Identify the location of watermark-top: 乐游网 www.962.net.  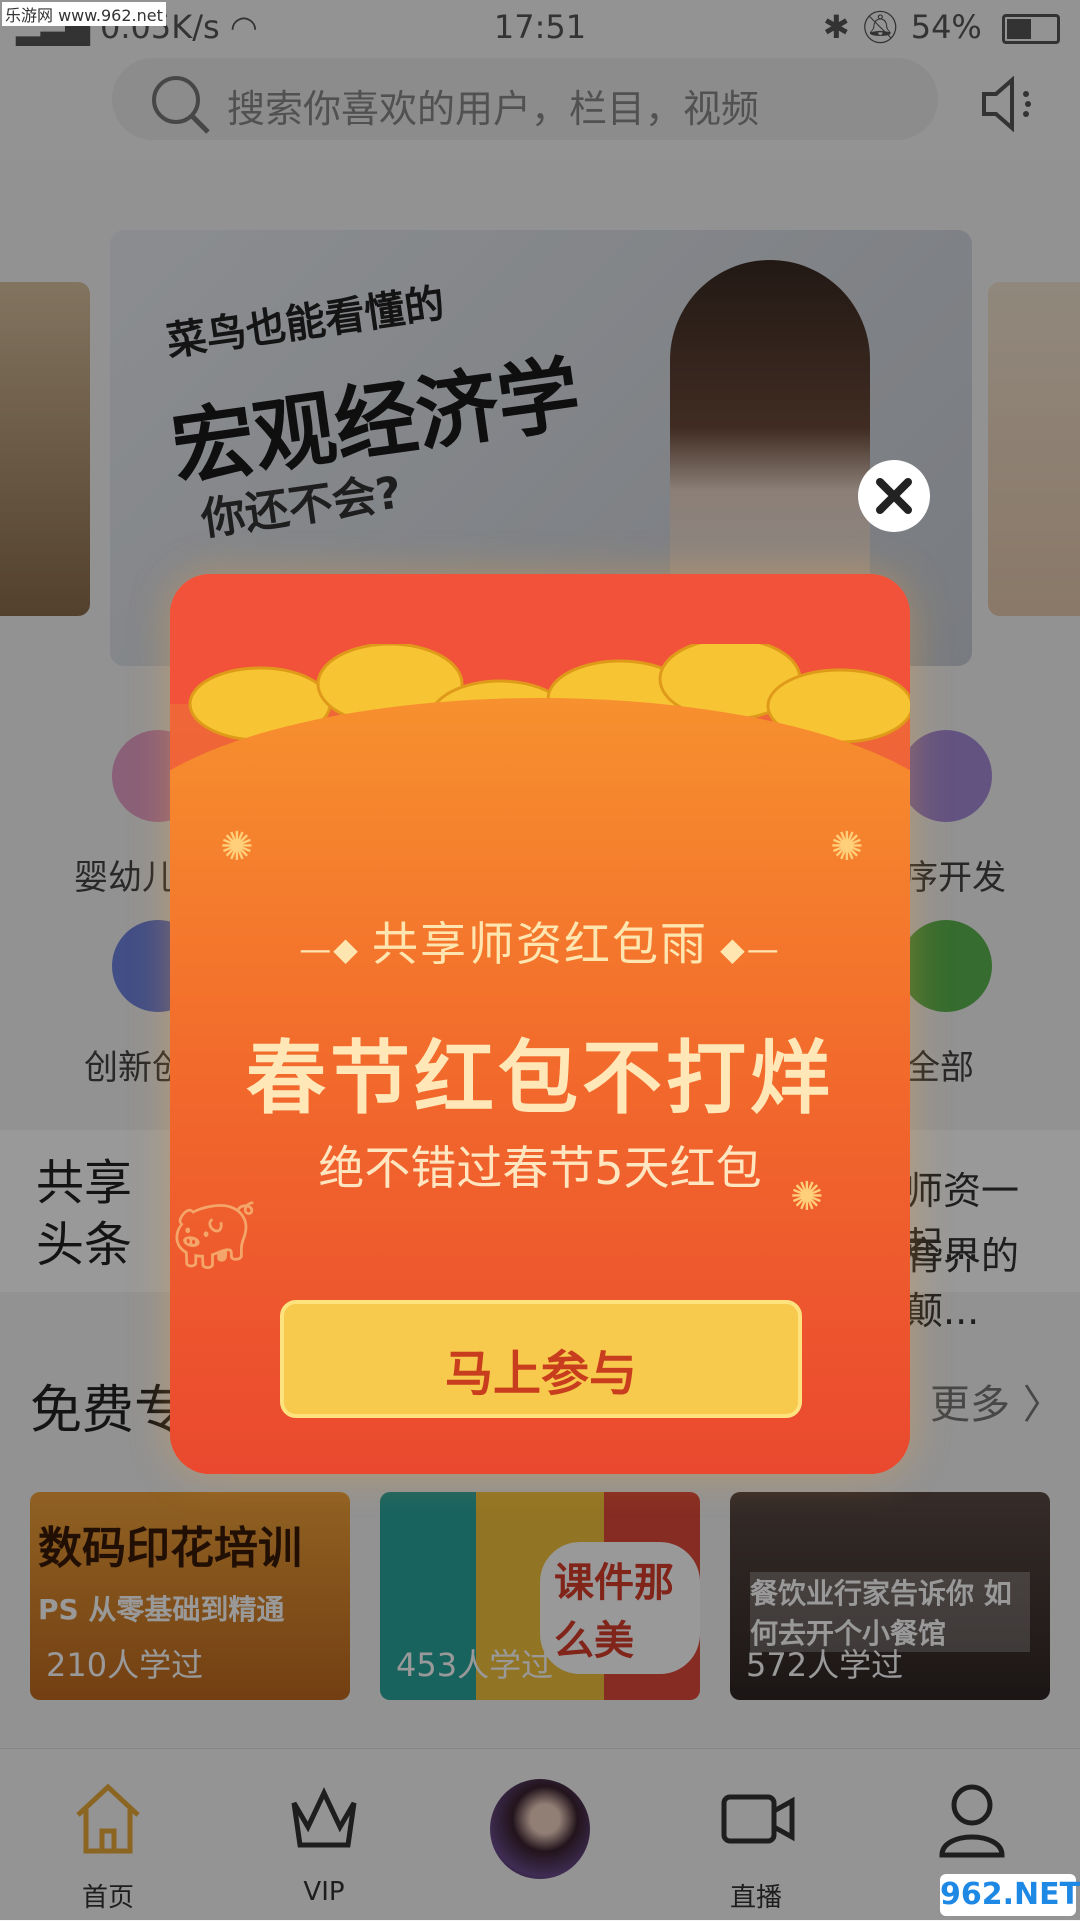
(84, 14).